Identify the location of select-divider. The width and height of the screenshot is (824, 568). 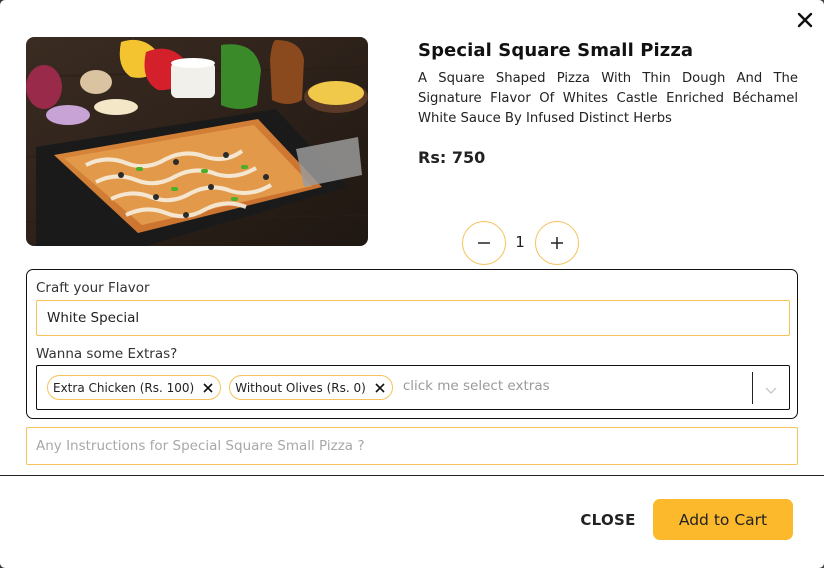
(752, 388).